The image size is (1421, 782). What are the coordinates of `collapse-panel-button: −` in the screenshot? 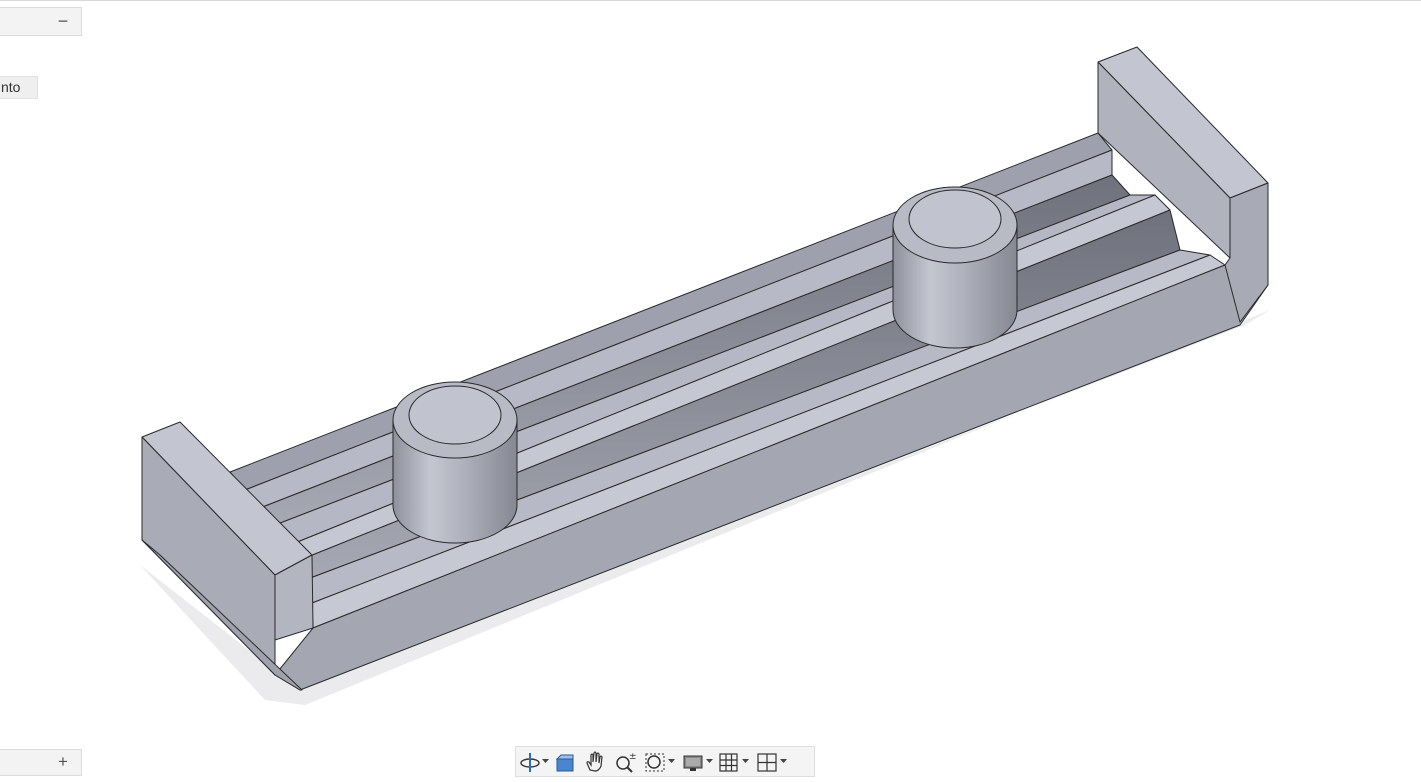 It's located at (63, 22).